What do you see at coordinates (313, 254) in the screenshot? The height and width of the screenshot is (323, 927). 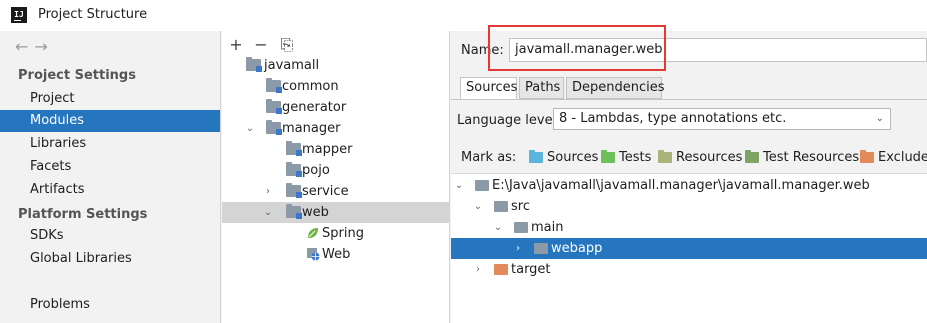 I see `web-facet-icon` at bounding box center [313, 254].